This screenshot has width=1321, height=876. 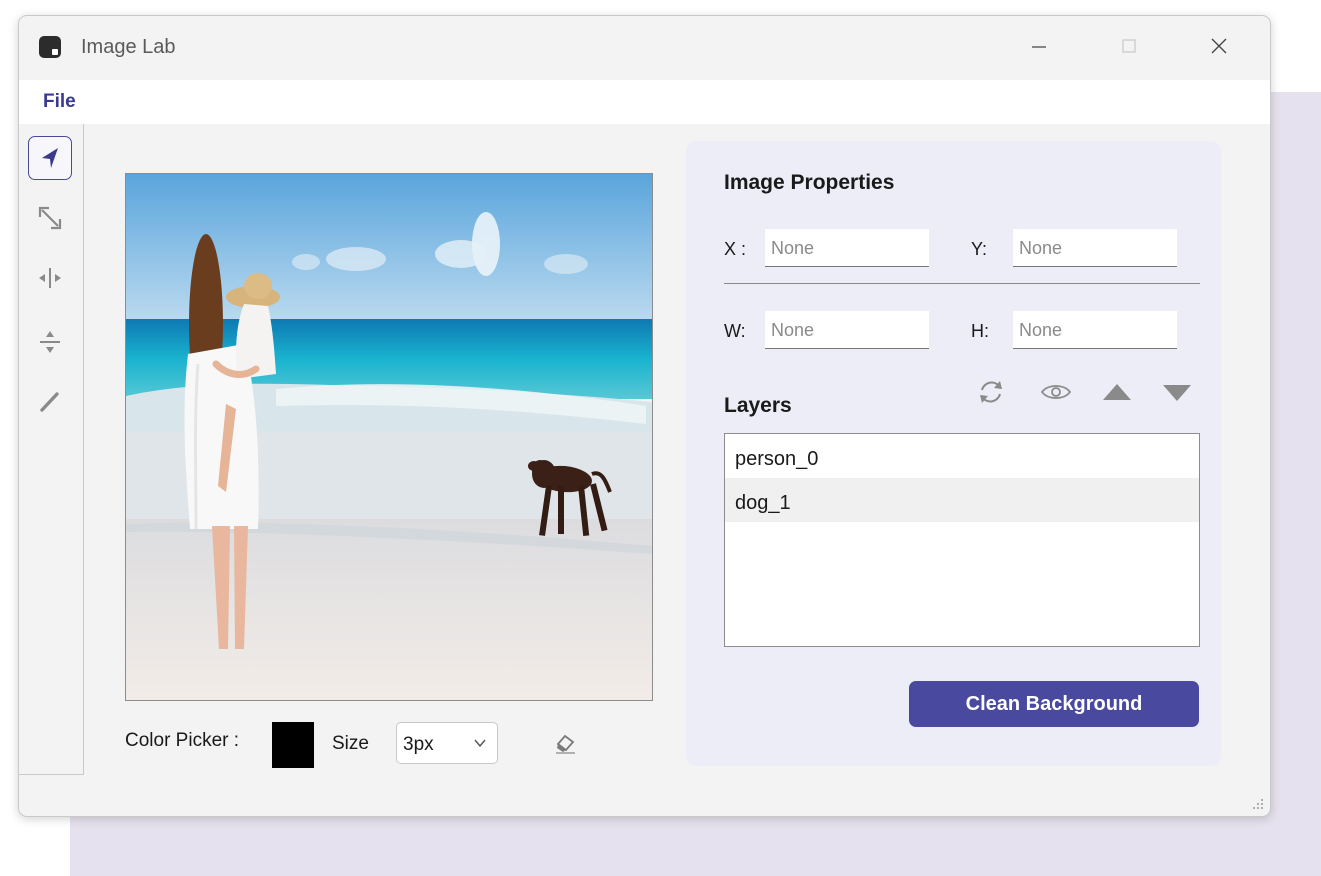 I want to click on y-label: Y:, so click(x=979, y=249).